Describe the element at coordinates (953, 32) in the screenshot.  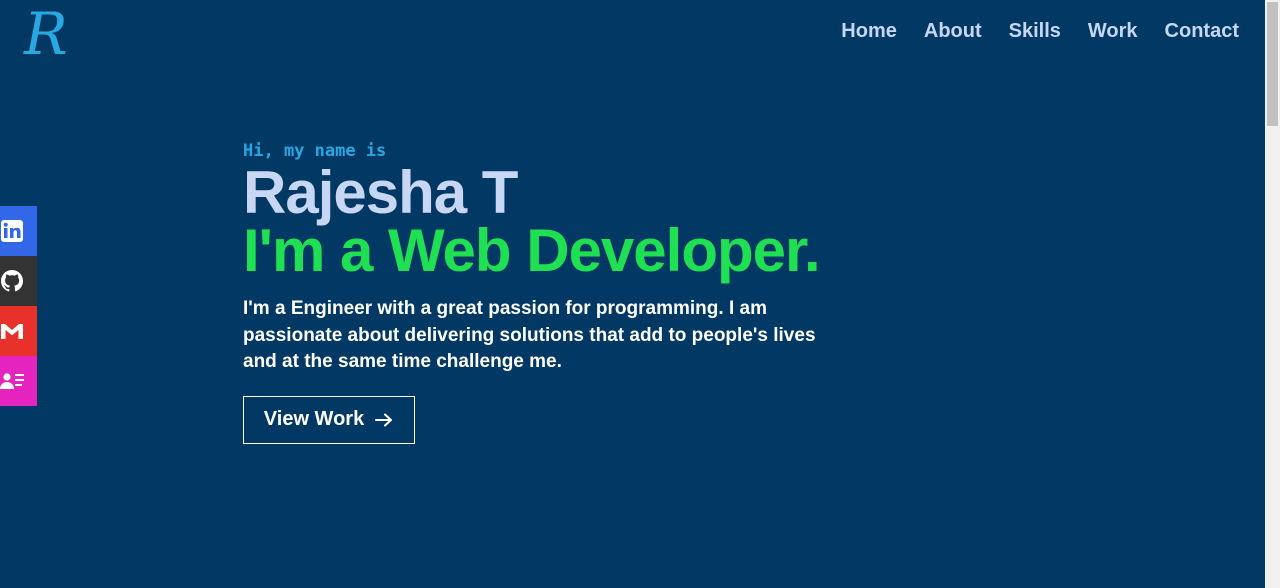
I see `nav-about-link: About` at that location.